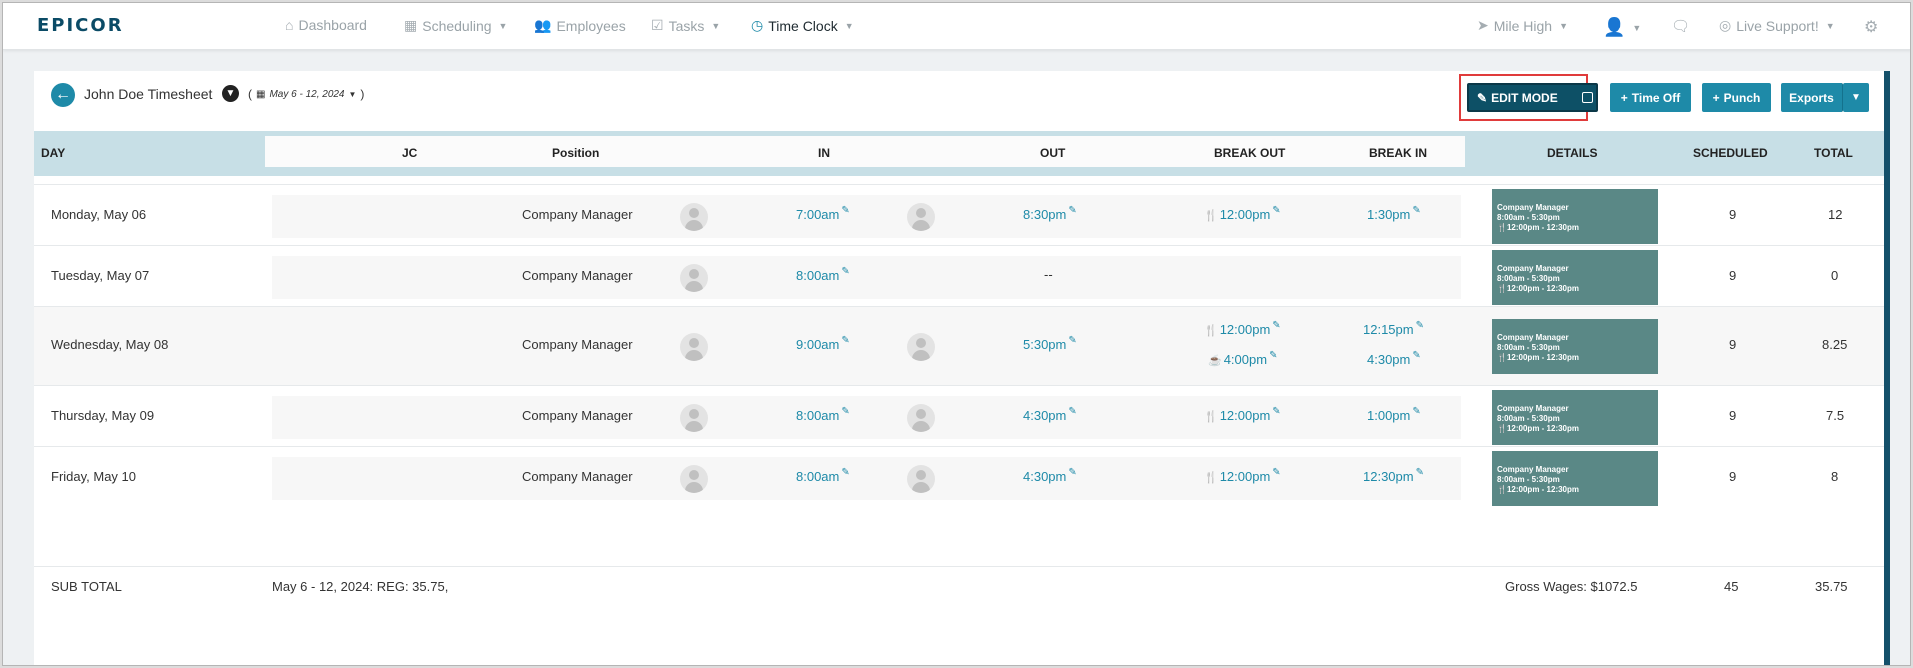 This screenshot has width=1913, height=668. What do you see at coordinates (1572, 153) in the screenshot?
I see `col-details: DETAILS` at bounding box center [1572, 153].